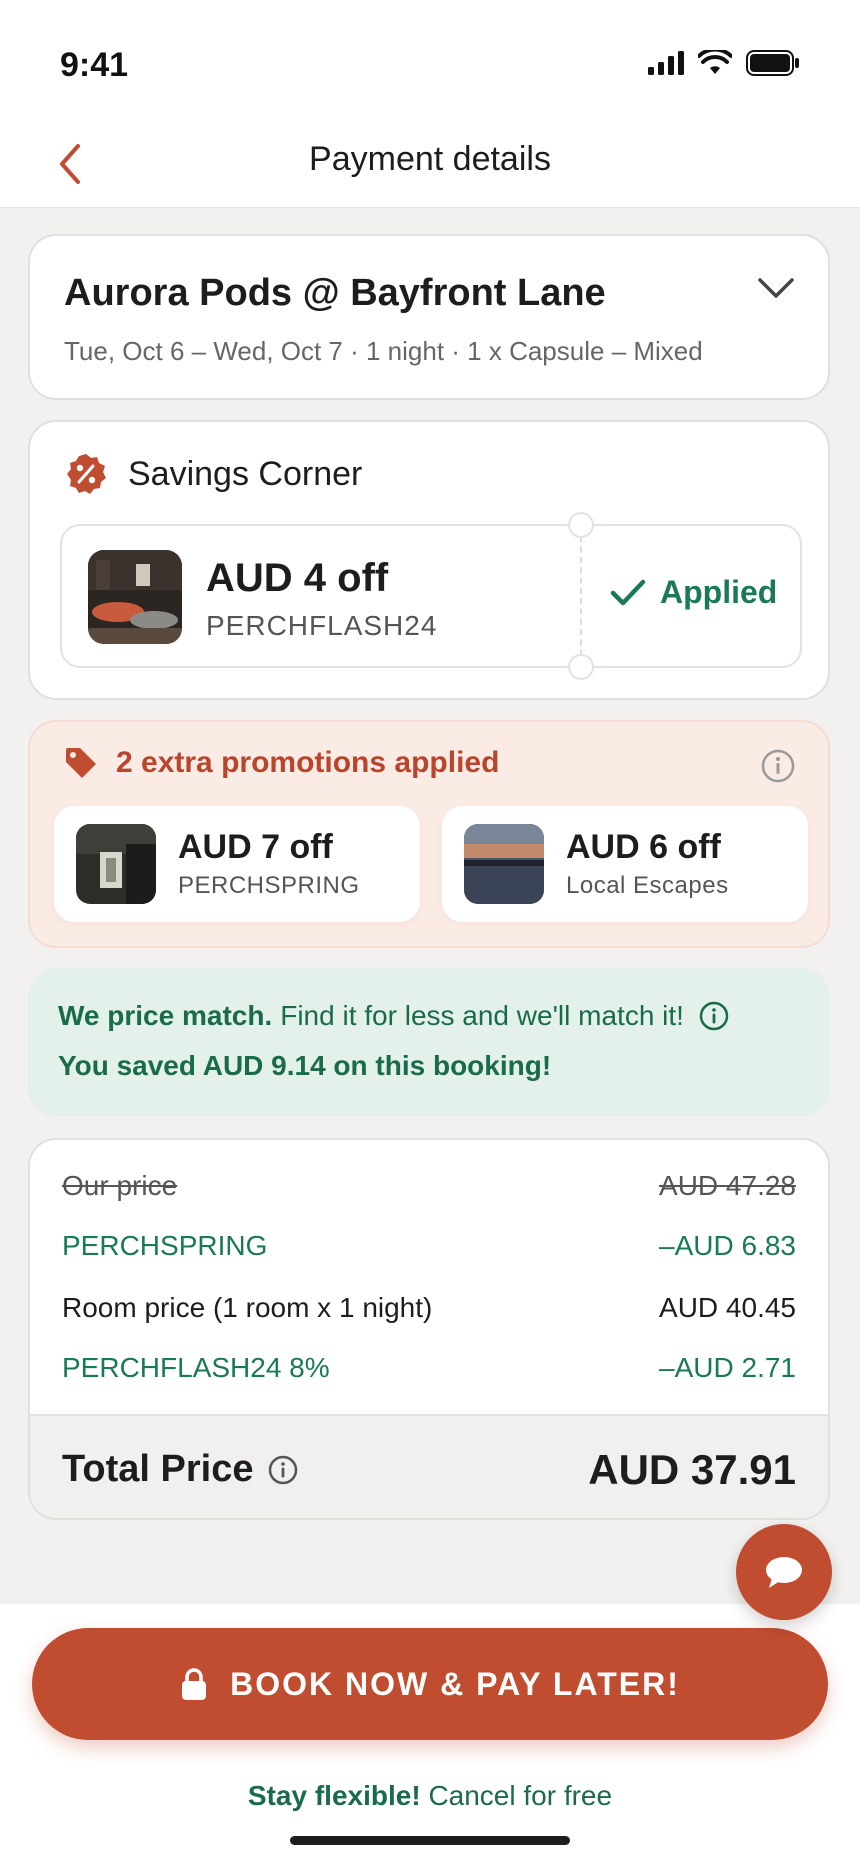  Describe the element at coordinates (727, 1307) in the screenshot. I see `price-row-value: AUD 40.45` at that location.